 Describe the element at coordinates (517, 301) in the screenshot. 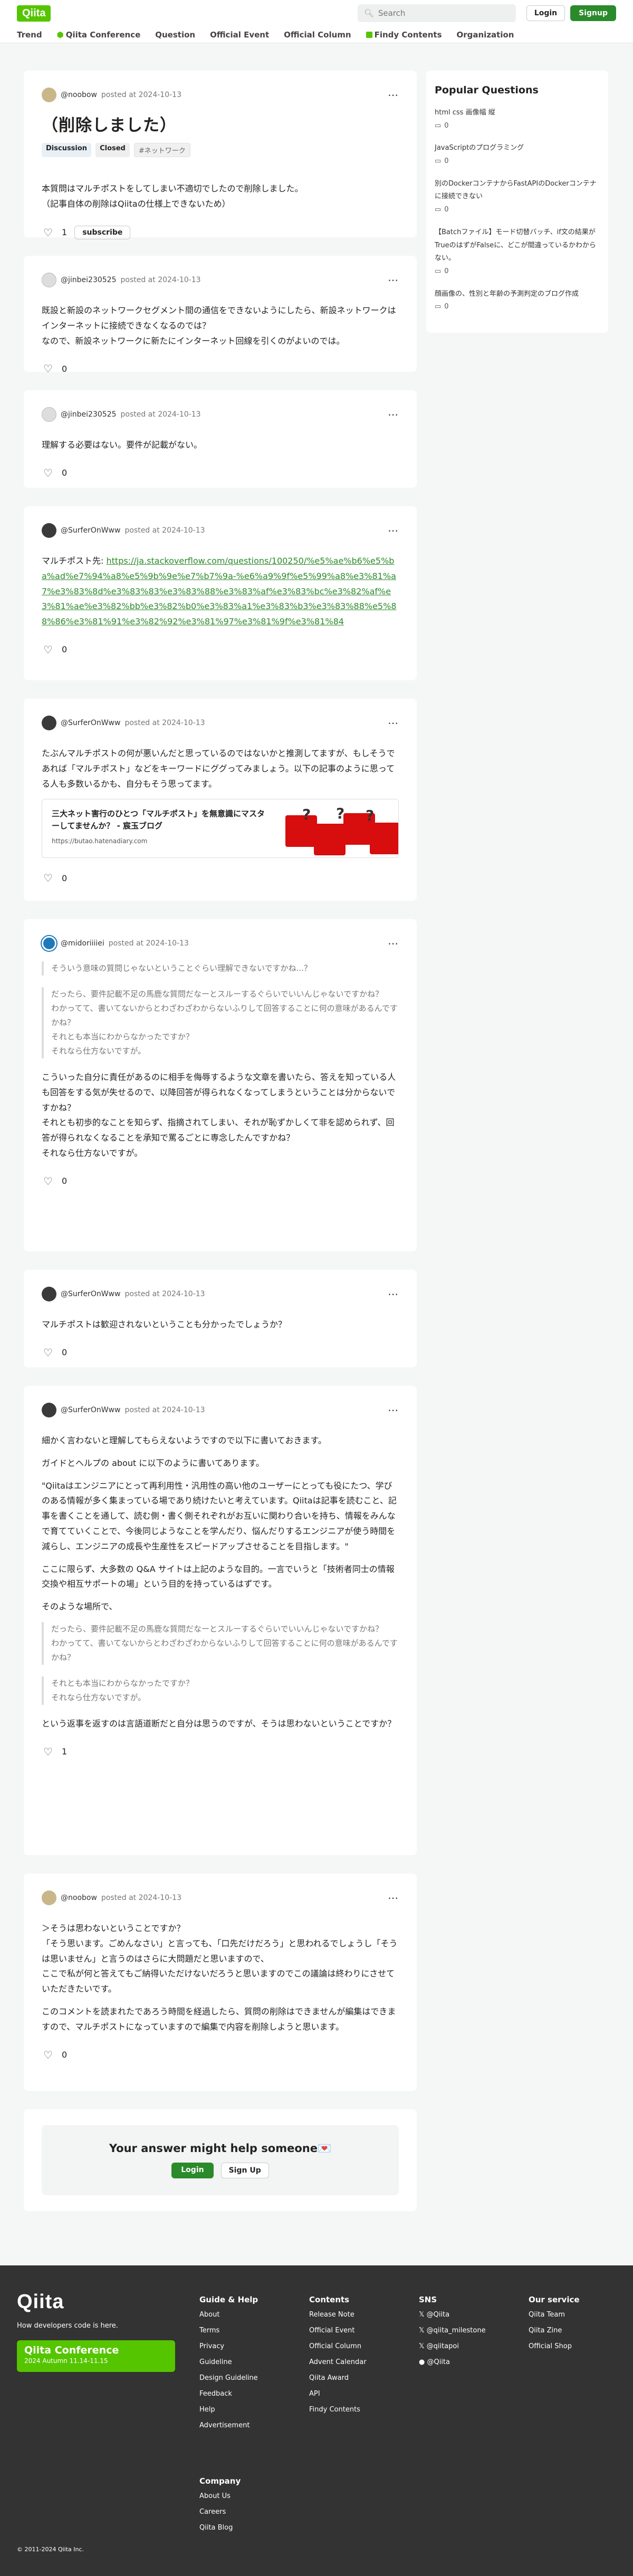

I see `popular-item: 顔画像の、性別と年齢の予測判定のブログ作成 ▭ 0` at that location.